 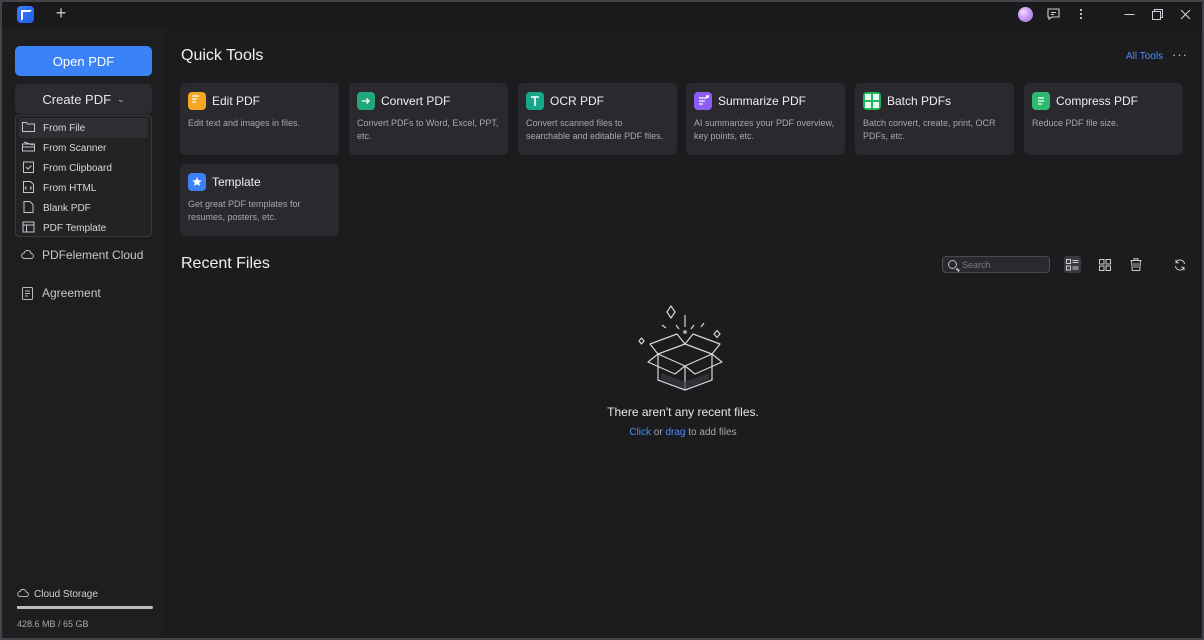 I want to click on tool-card-title: Batch PDFs, so click(x=919, y=101).